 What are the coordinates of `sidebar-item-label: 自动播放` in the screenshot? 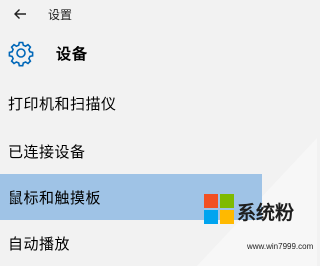 It's located at (39, 243).